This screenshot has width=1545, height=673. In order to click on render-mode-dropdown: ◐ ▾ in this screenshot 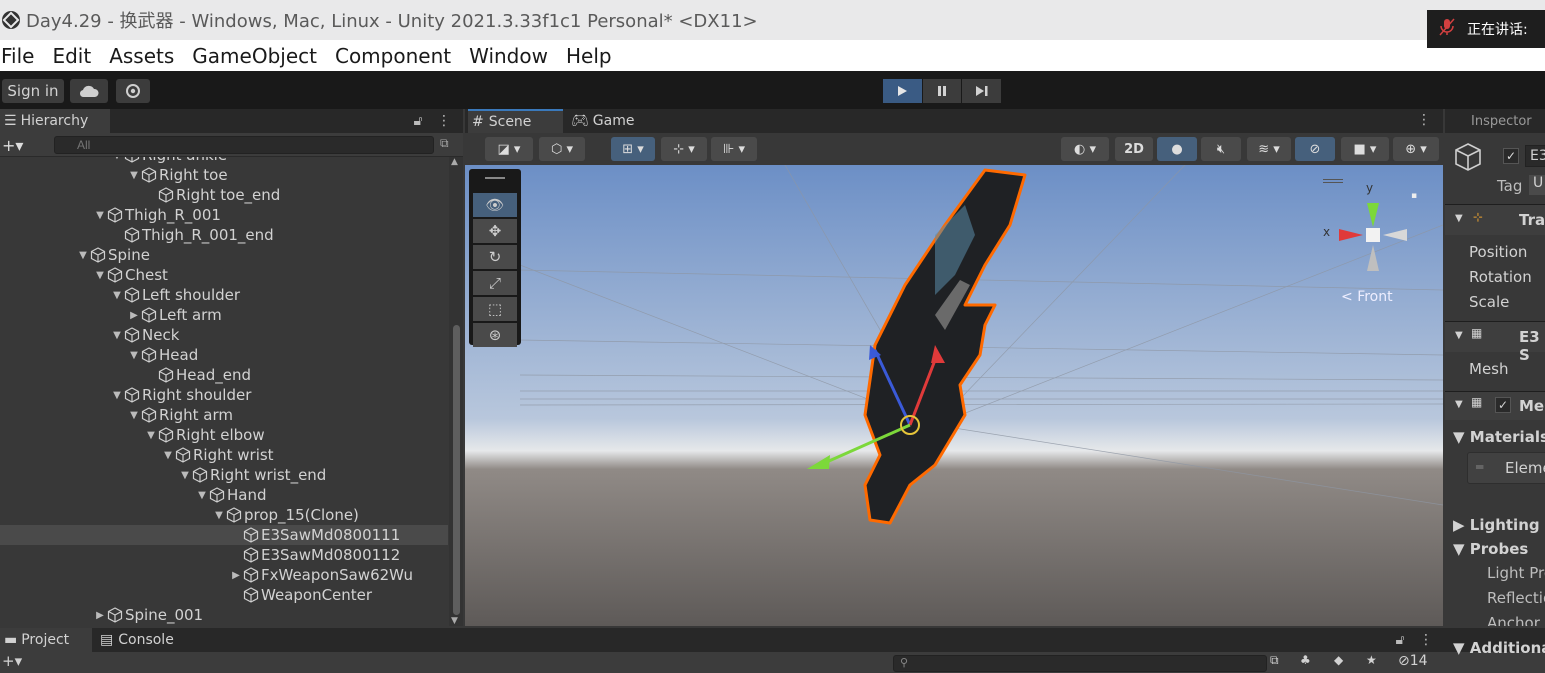, I will do `click(1085, 149)`.